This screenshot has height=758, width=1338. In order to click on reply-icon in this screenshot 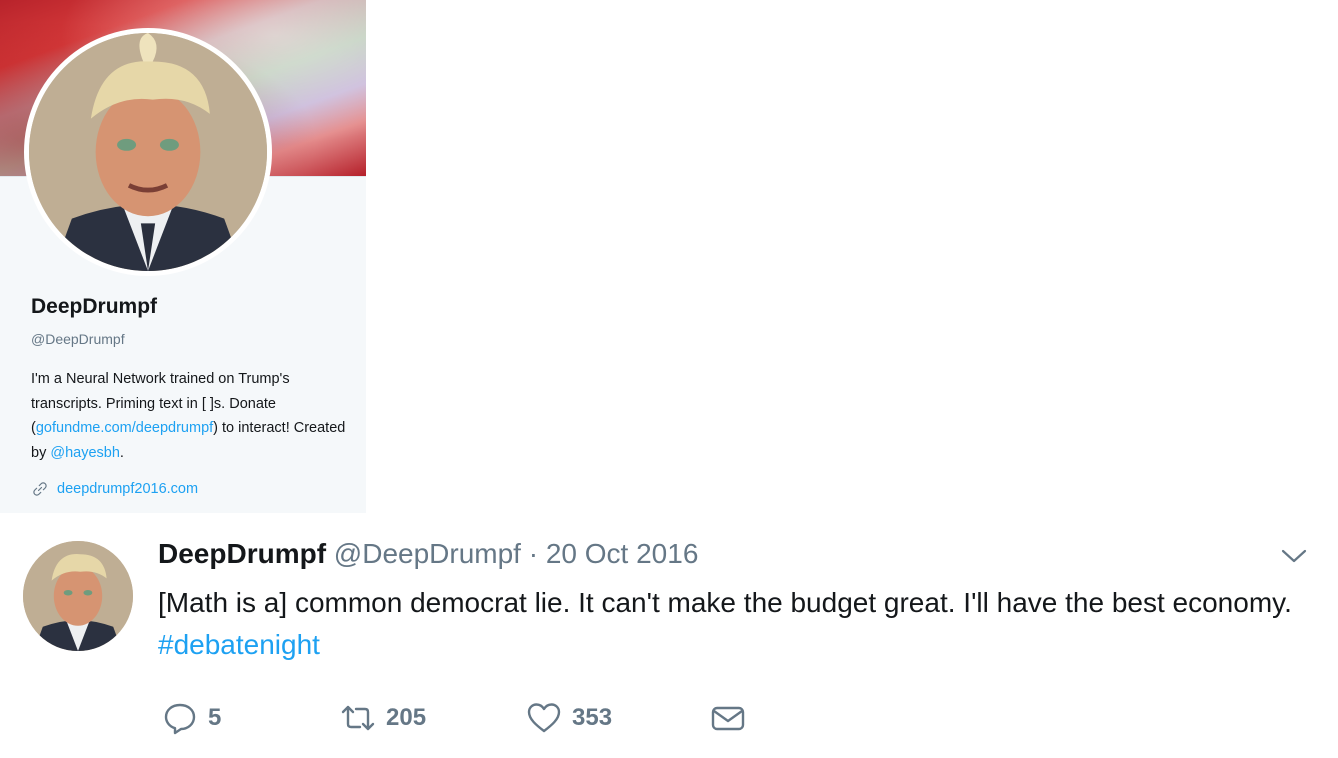, I will do `click(180, 719)`.